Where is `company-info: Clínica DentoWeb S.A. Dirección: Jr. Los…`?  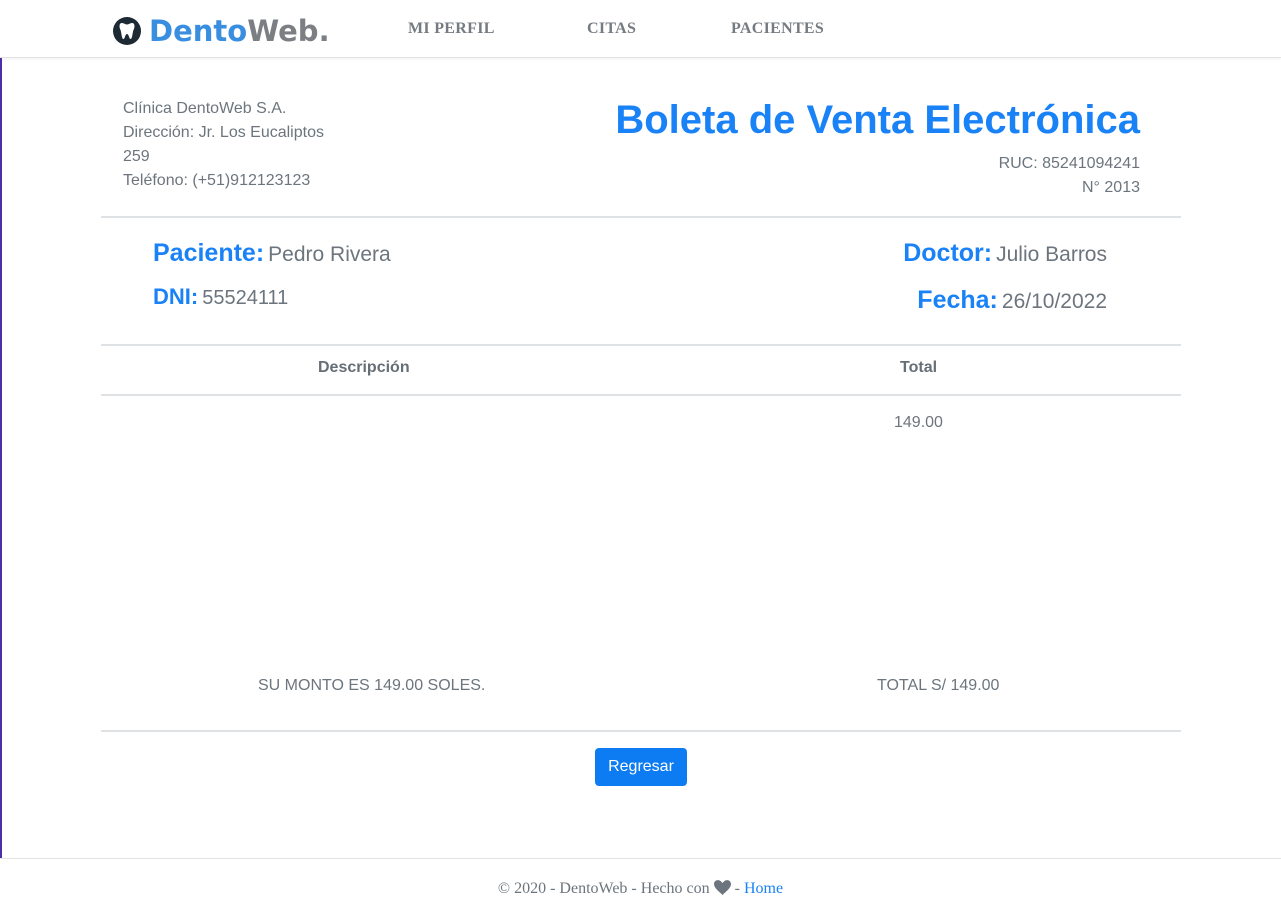
company-info: Clínica DentoWeb S.A. Dirección: Jr. Los… is located at coordinates (233, 145).